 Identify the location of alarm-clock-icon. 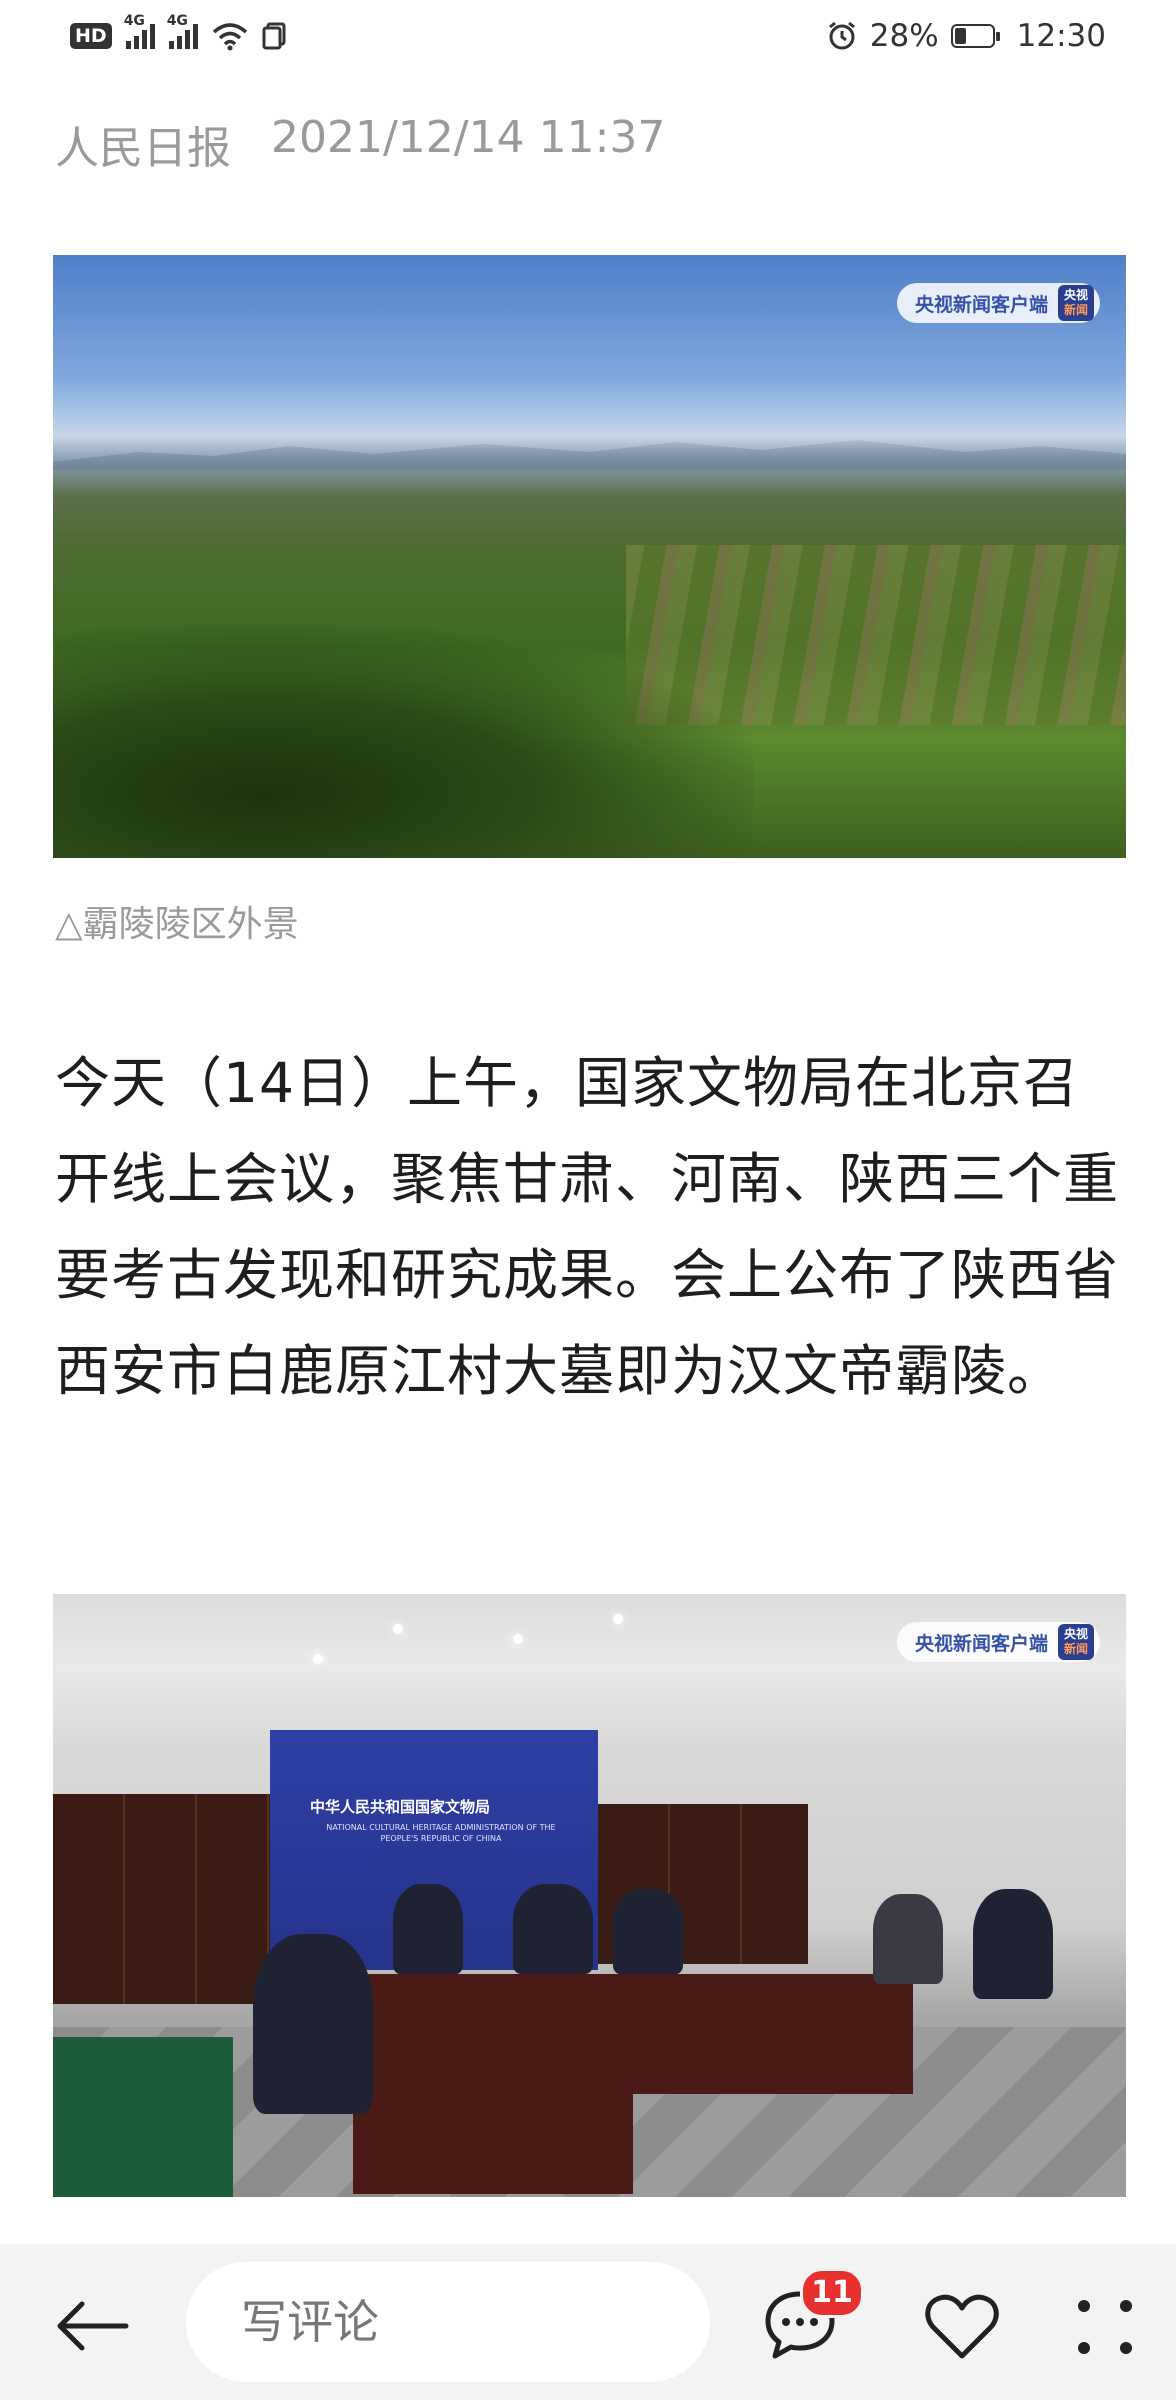
(841, 35).